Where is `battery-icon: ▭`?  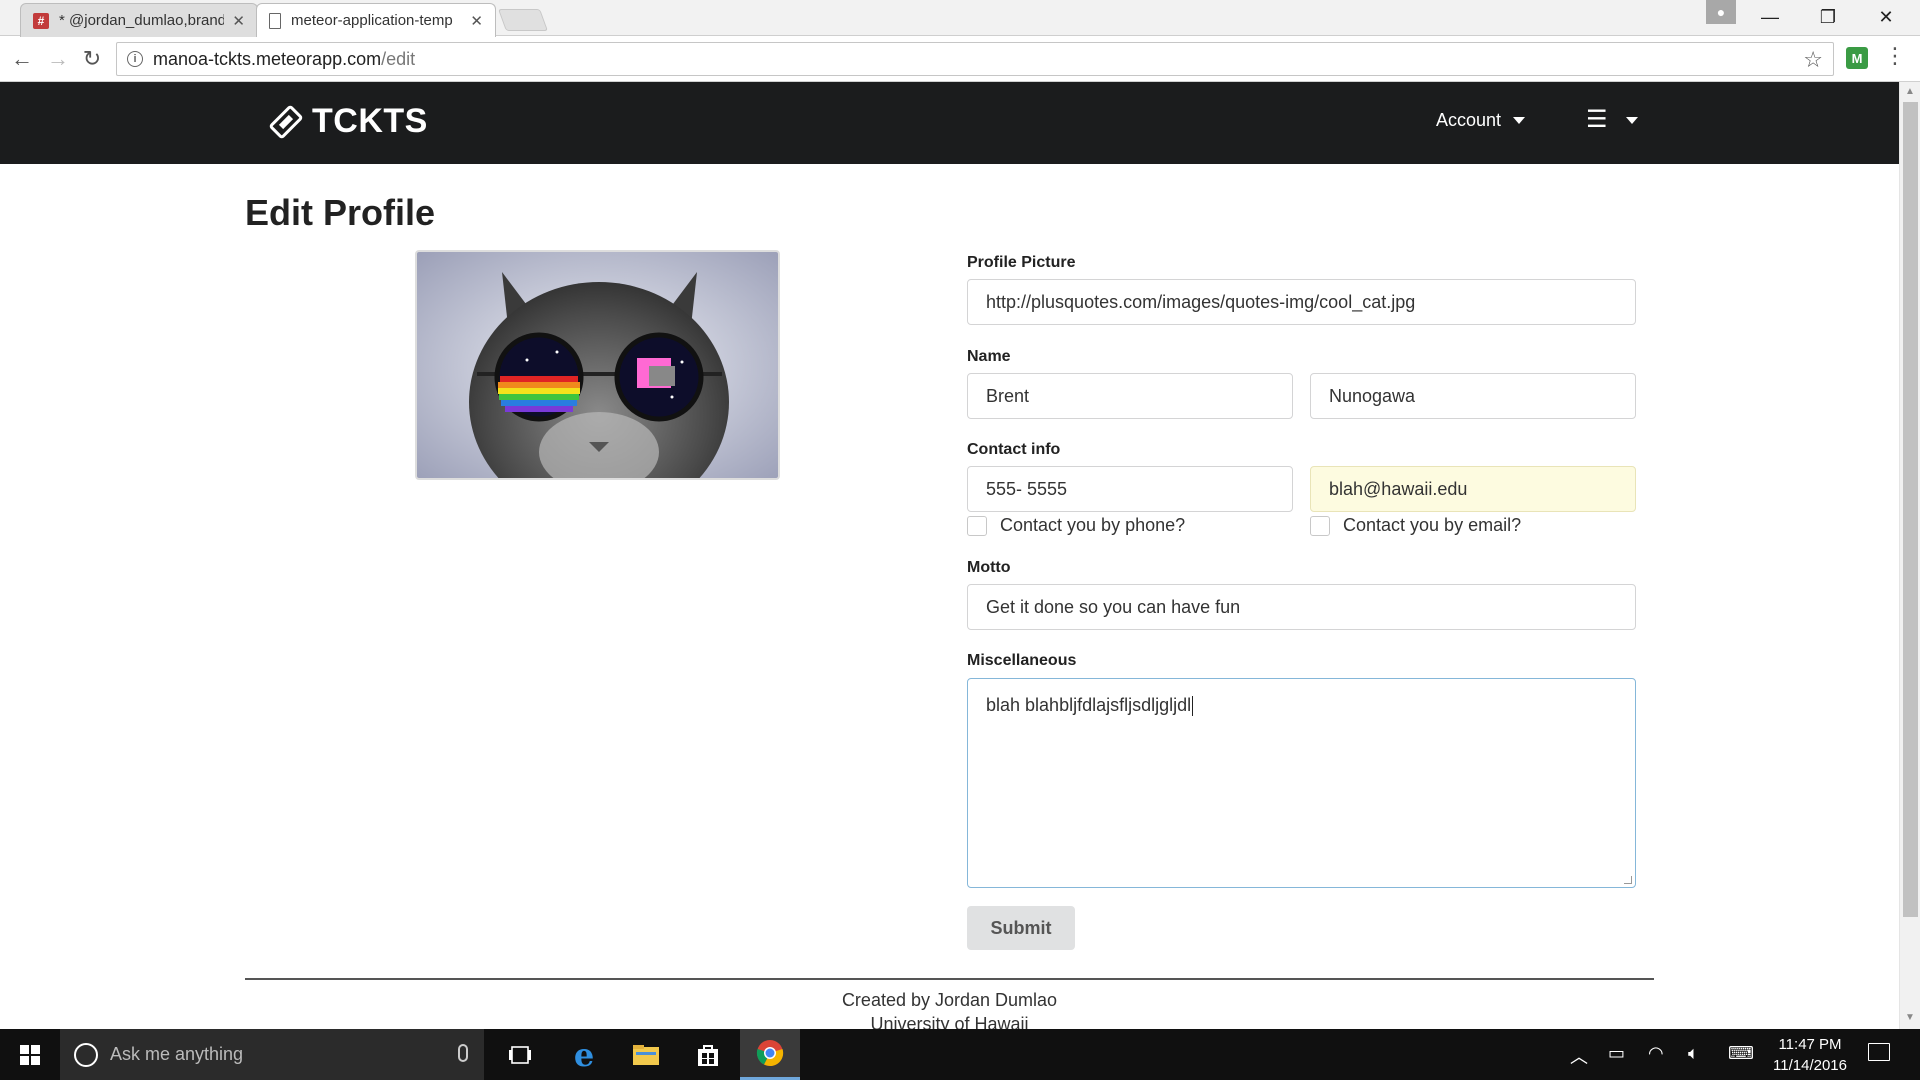
battery-icon: ▭ is located at coordinates (1616, 1053).